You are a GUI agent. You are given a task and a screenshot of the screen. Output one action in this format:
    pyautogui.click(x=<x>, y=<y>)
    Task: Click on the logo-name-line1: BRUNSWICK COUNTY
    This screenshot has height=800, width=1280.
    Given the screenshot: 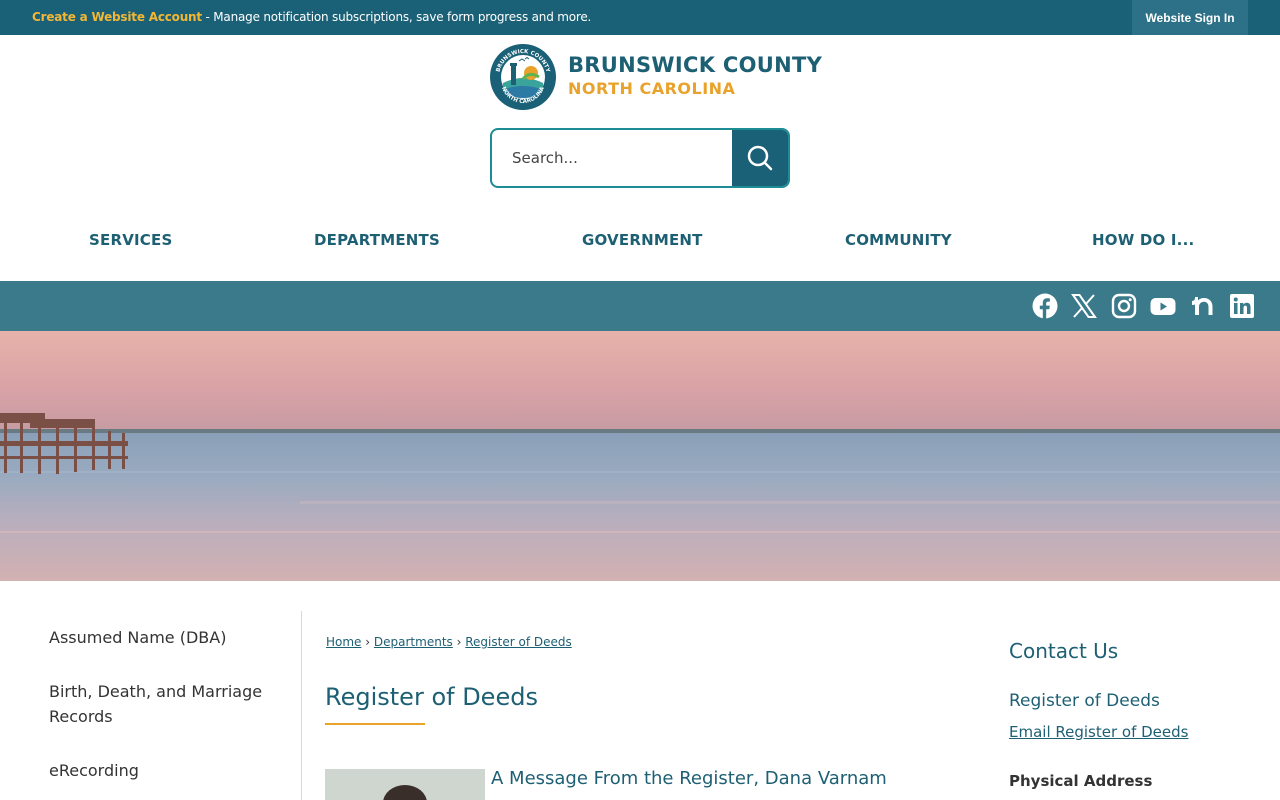 What is the action you would take?
    pyautogui.click(x=695, y=65)
    